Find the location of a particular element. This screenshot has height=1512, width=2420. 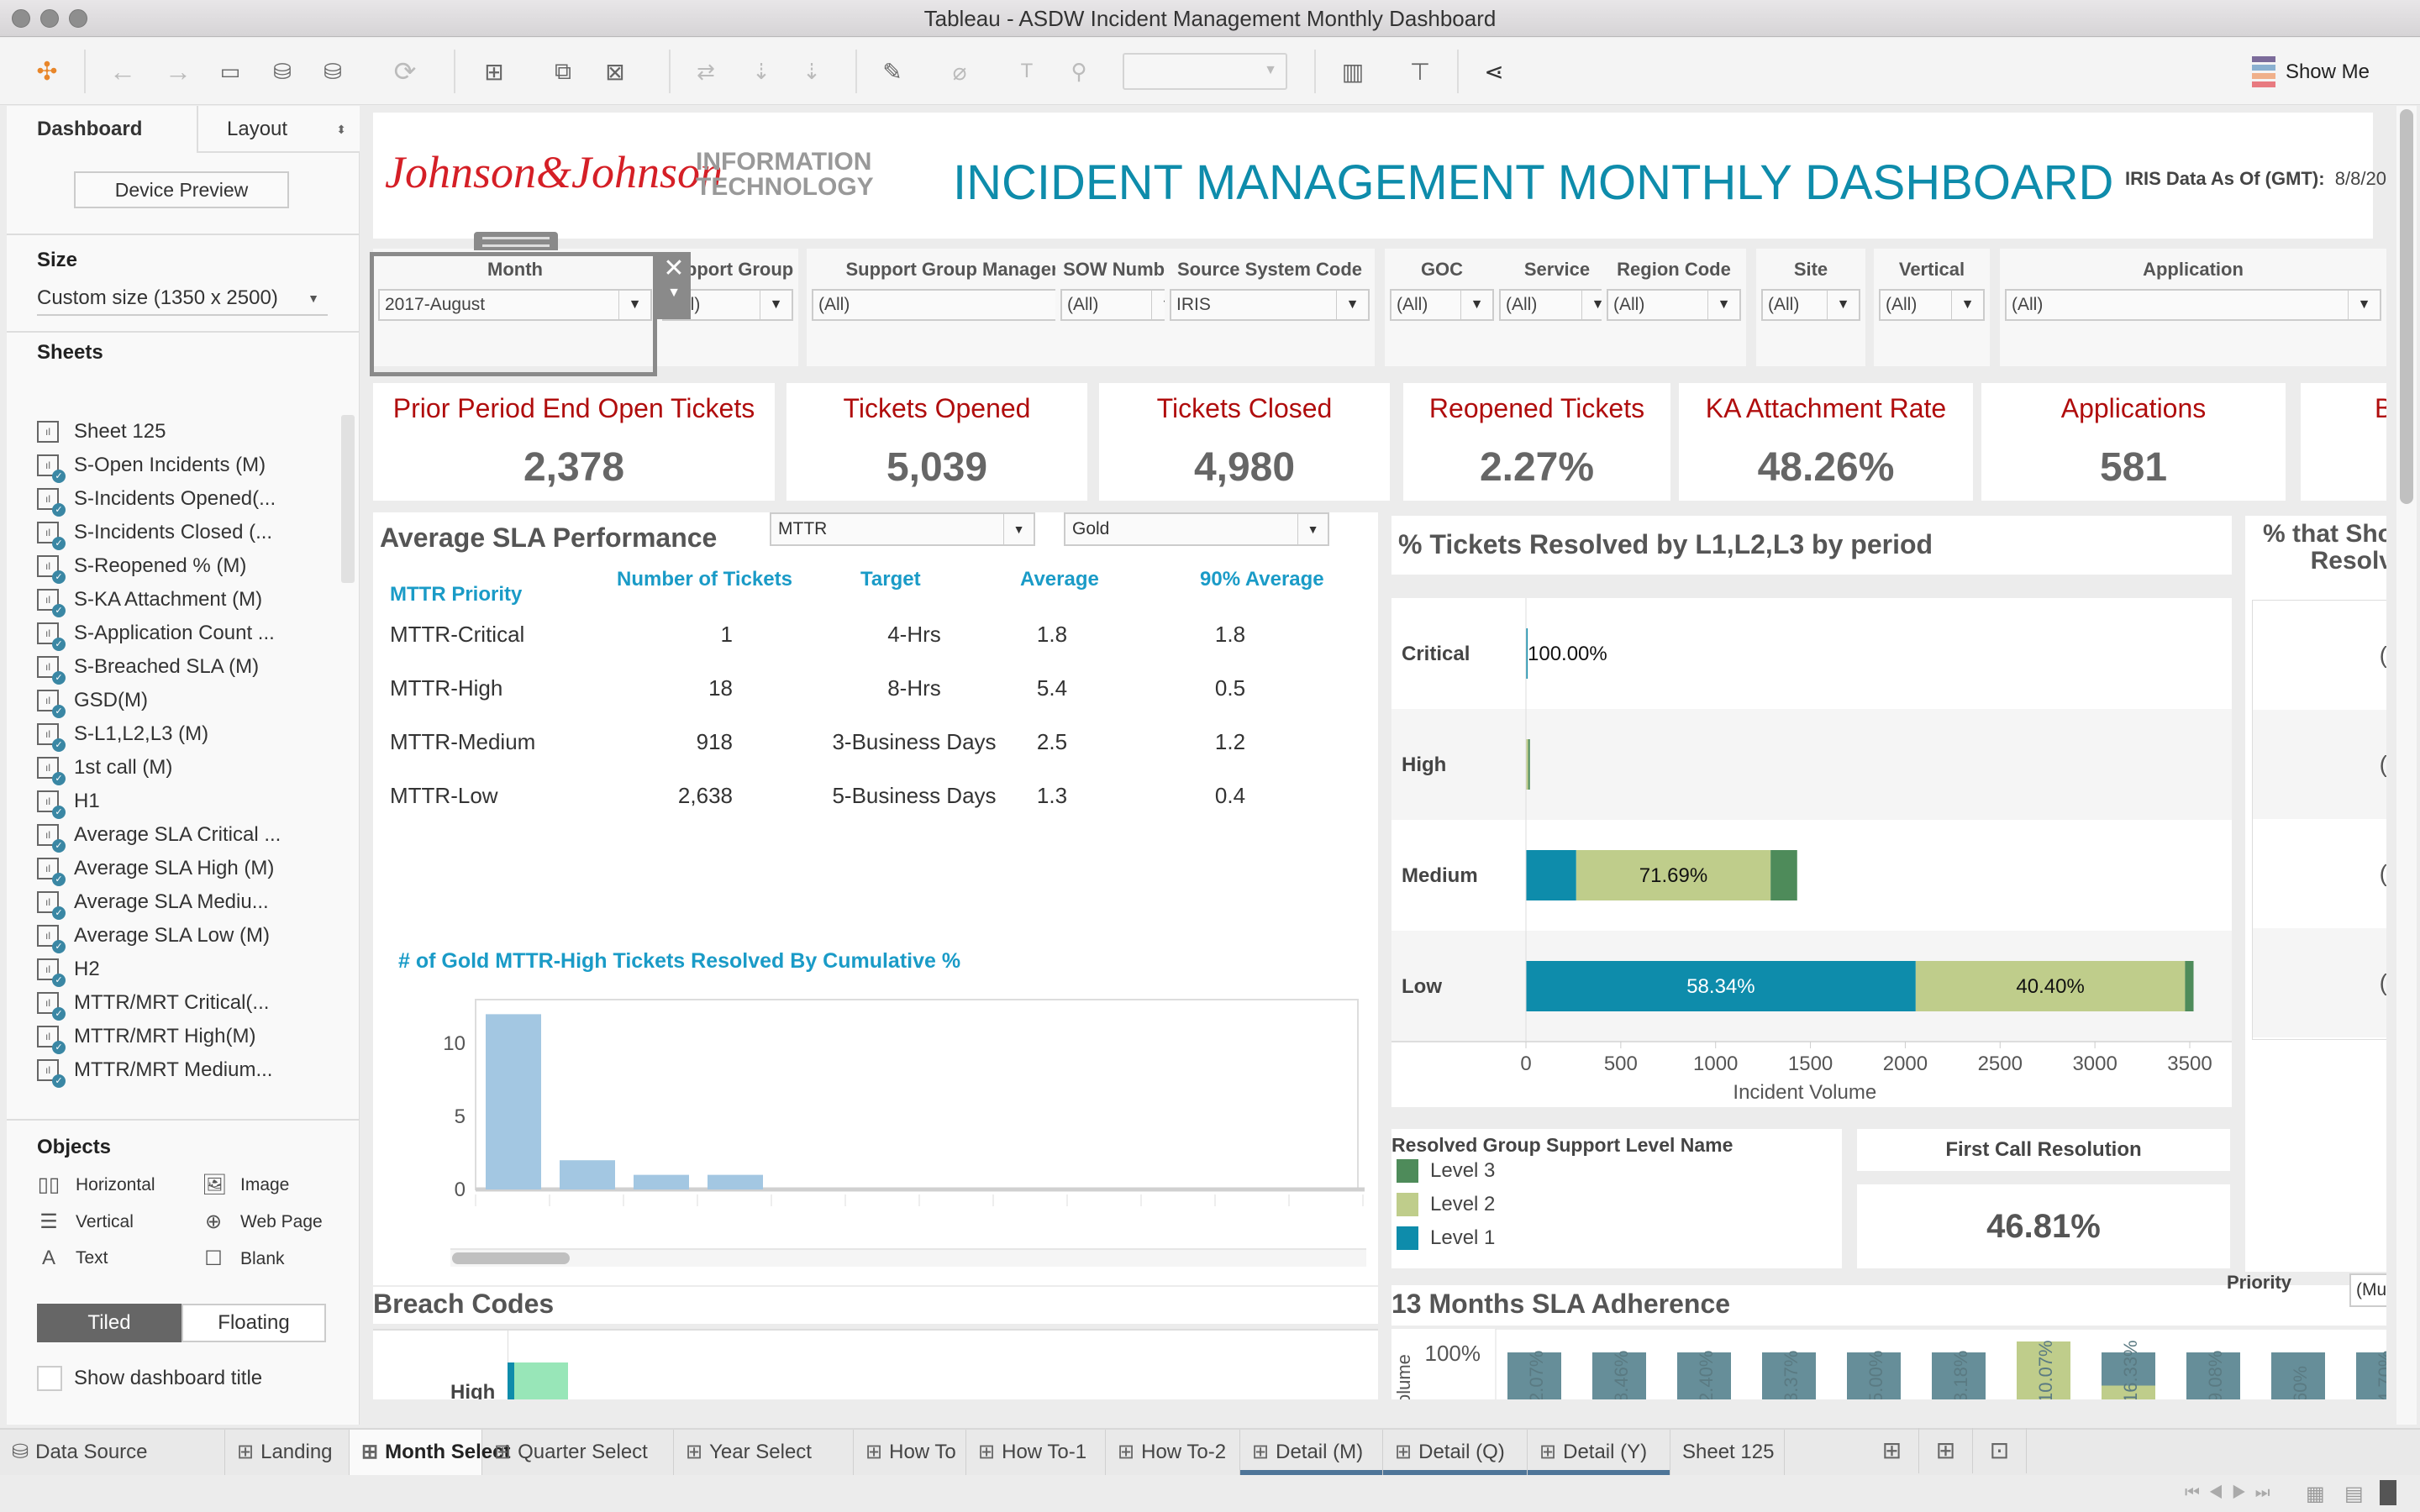

swap-icon: ⇄ is located at coordinates (705, 71).